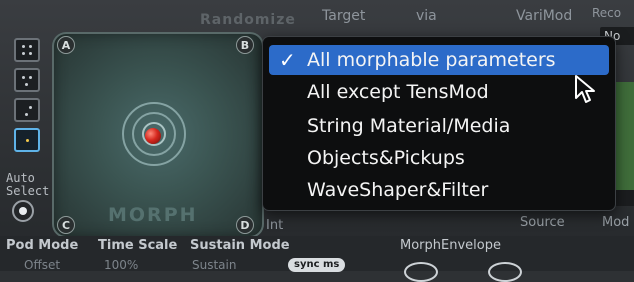 The height and width of the screenshot is (282, 634). Describe the element at coordinates (344, 16) in the screenshot. I see `target-label: Target` at that location.